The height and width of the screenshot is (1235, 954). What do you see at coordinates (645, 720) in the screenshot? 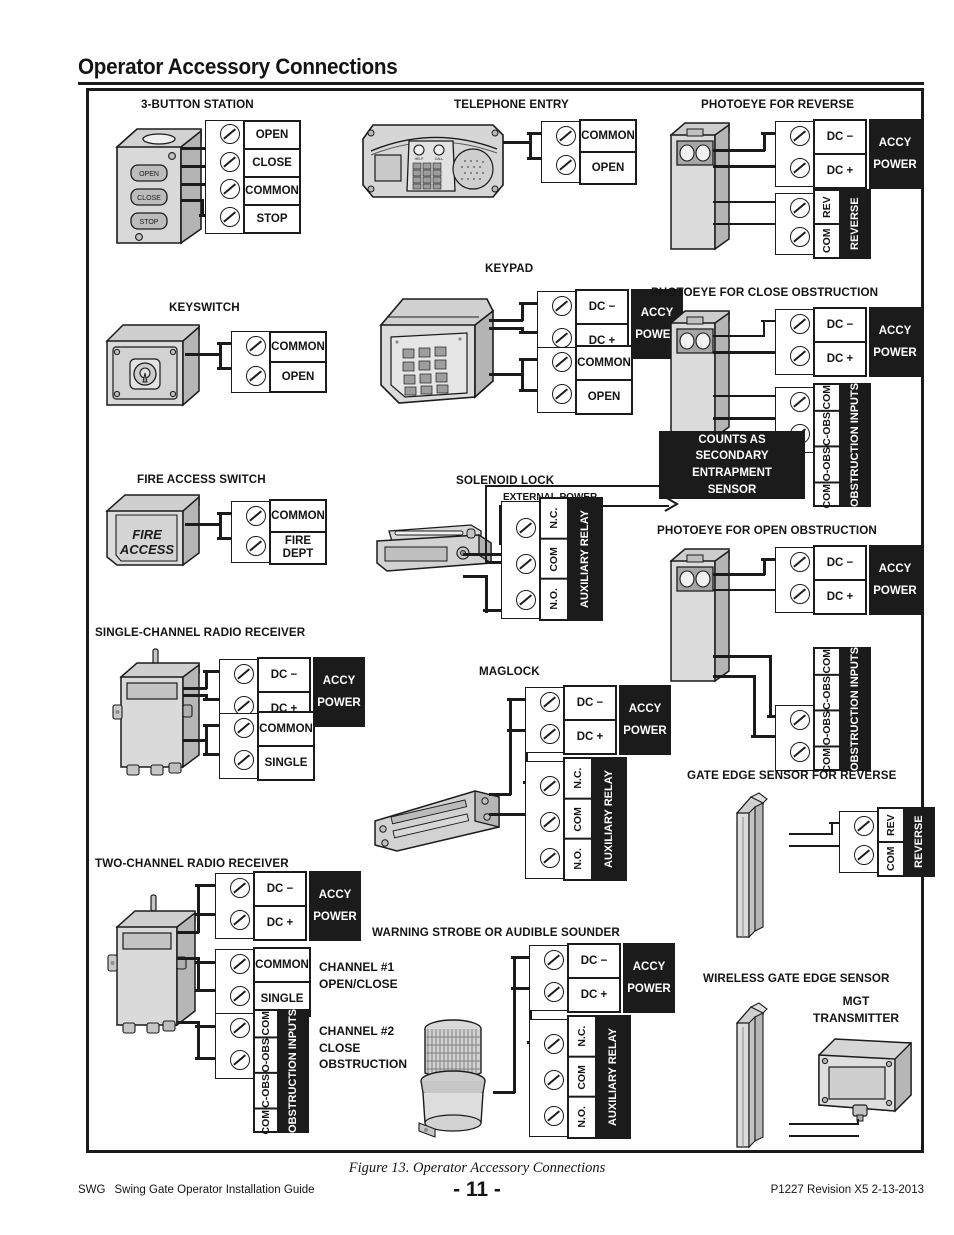
I see `accy-power-block-maglock: ACCY POWER` at bounding box center [645, 720].